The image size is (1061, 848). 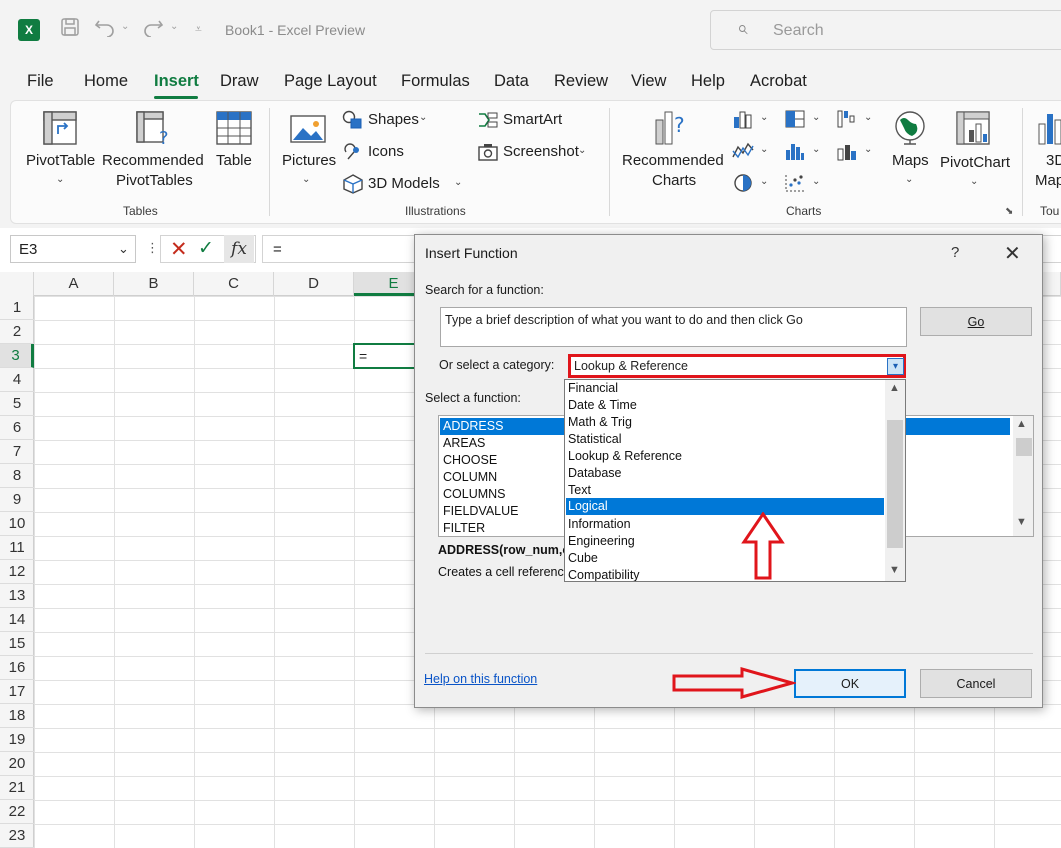 I want to click on function-item: COLUMN, so click(x=470, y=477).